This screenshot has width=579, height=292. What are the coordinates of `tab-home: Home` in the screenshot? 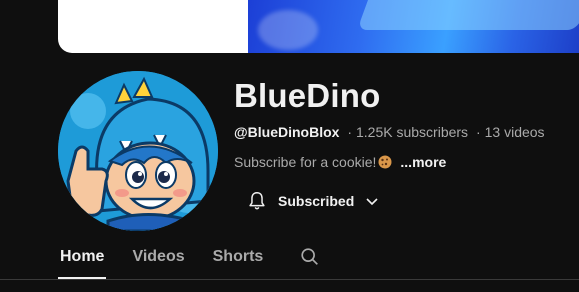 It's located at (82, 258).